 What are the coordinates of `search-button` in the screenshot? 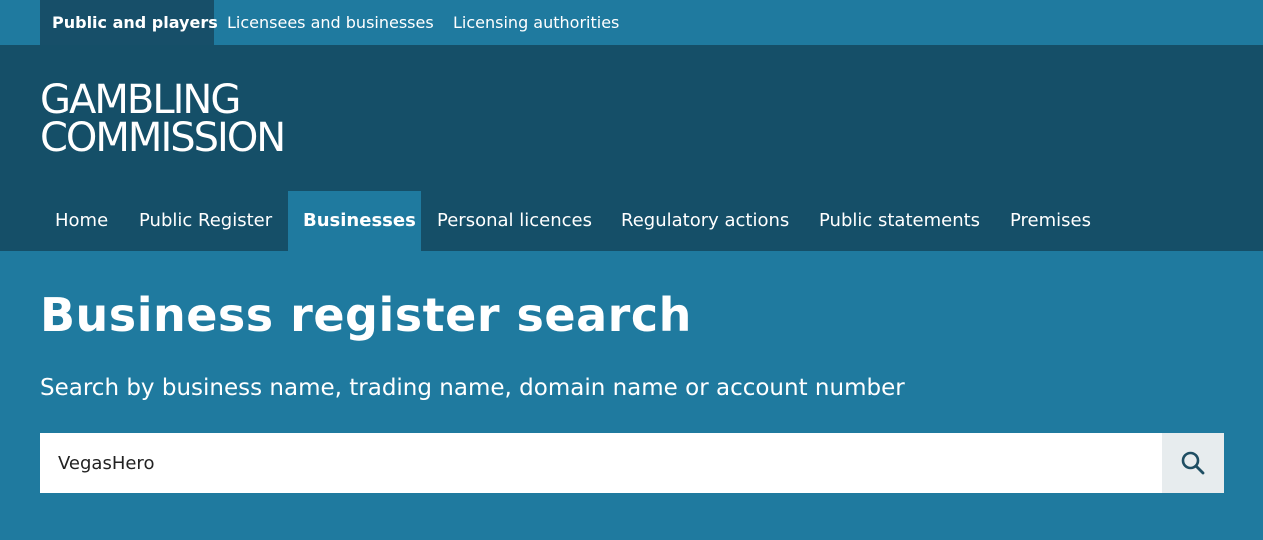 It's located at (1193, 463).